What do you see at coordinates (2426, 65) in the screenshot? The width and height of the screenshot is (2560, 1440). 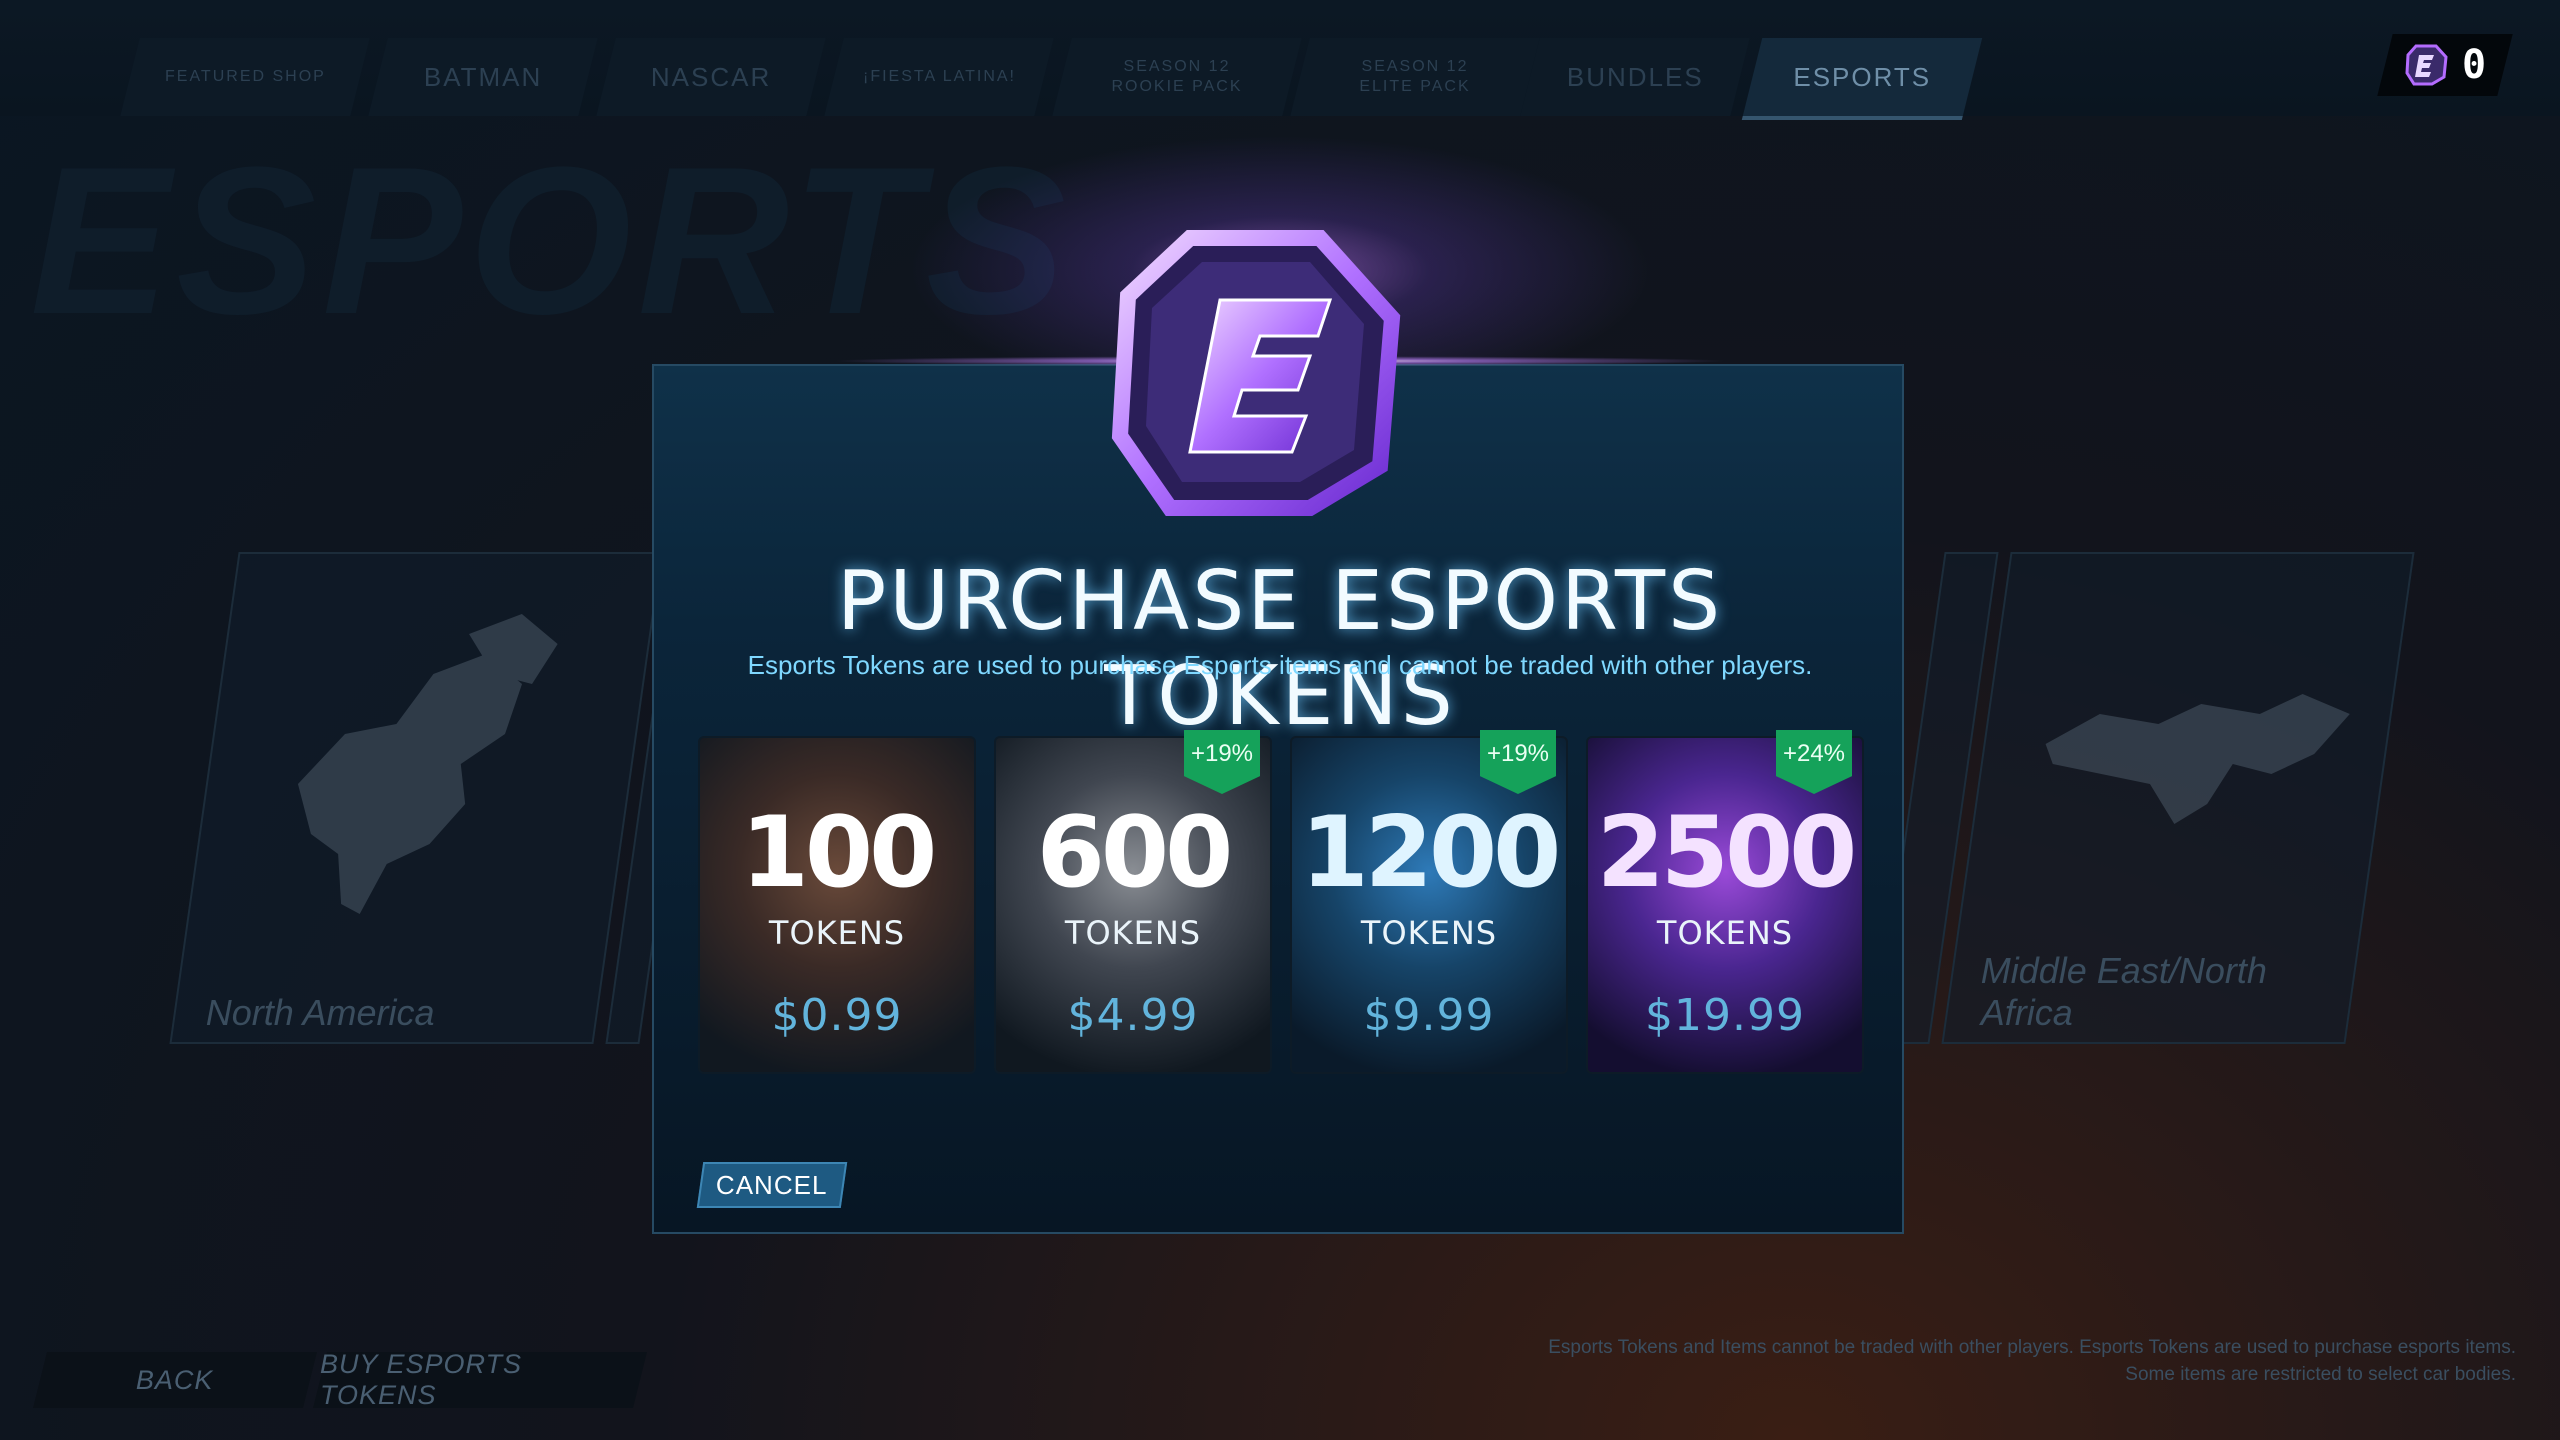 I see `esports-token-icon` at bounding box center [2426, 65].